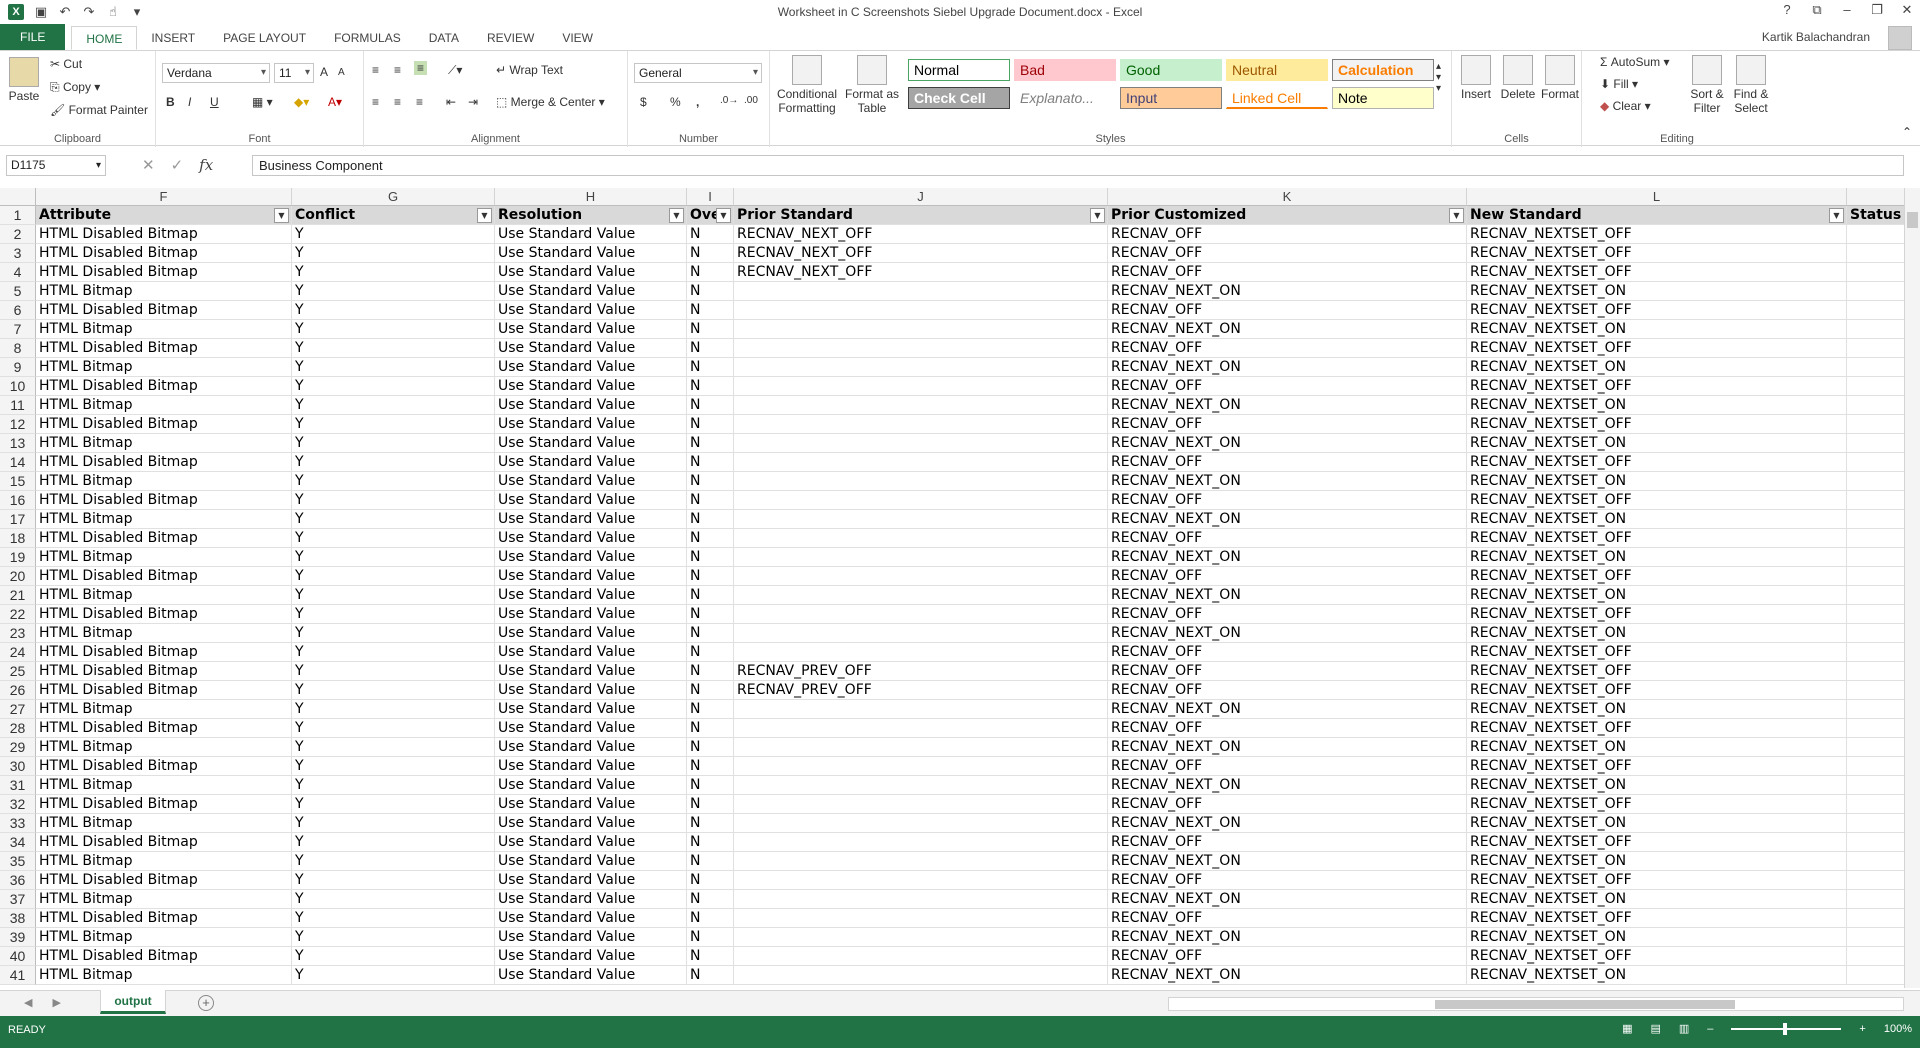 Image resolution: width=1920 pixels, height=1048 pixels. Describe the element at coordinates (367, 38) in the screenshot. I see `tab-formulas: FORMULAS` at that location.